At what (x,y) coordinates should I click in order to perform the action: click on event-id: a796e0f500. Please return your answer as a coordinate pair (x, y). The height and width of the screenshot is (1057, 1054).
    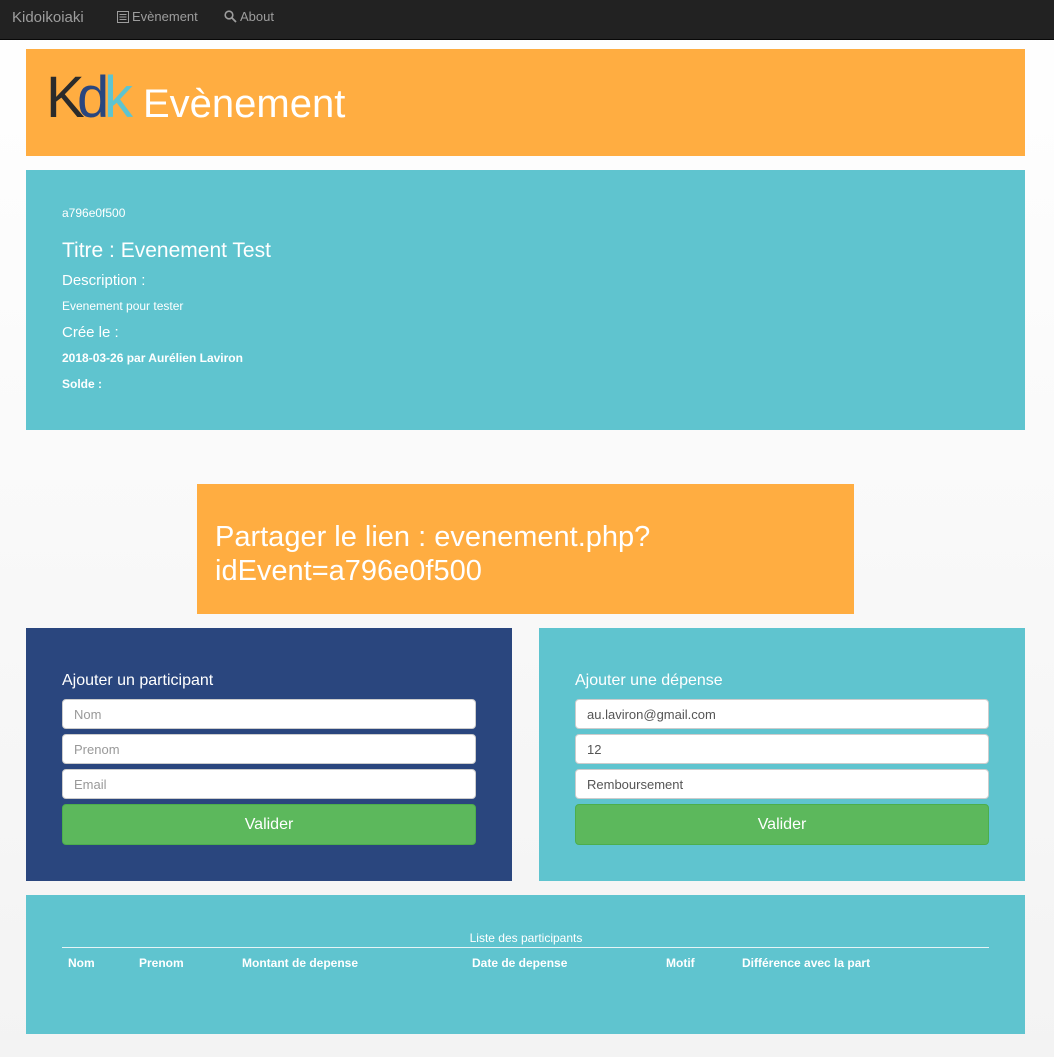
    Looking at the image, I should click on (94, 213).